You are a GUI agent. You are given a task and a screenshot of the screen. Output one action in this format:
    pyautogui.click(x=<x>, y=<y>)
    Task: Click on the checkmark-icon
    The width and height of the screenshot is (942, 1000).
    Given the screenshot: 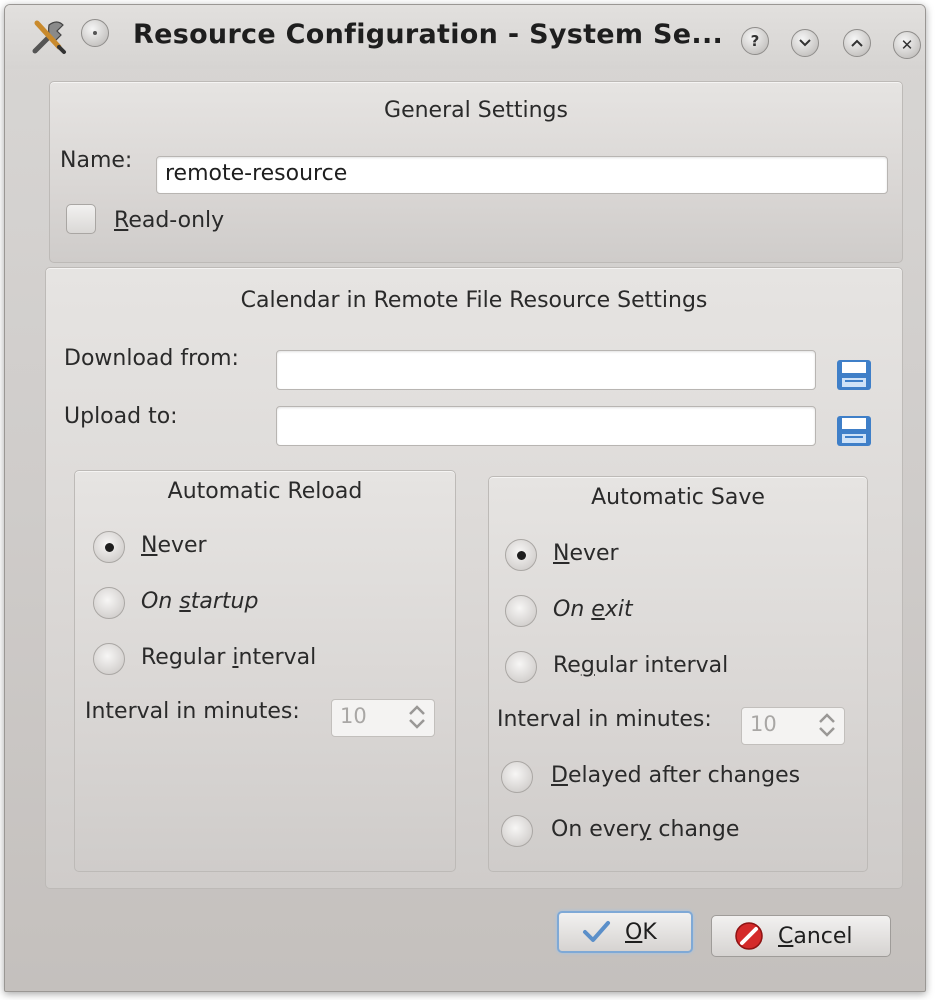 What is the action you would take?
    pyautogui.click(x=596, y=931)
    